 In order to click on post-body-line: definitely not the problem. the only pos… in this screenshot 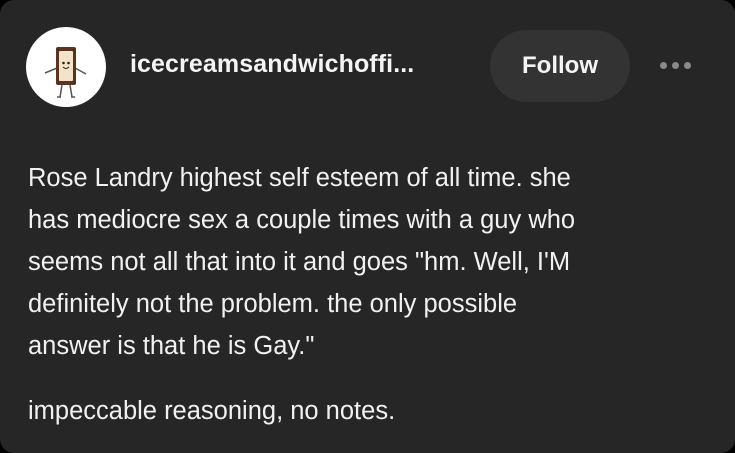, I will do `click(273, 304)`.